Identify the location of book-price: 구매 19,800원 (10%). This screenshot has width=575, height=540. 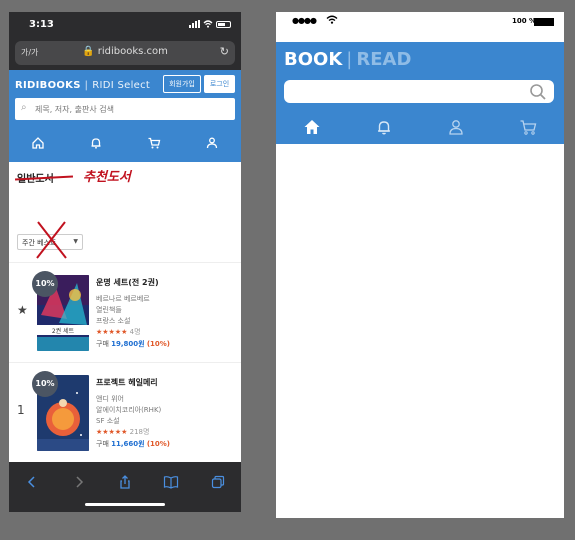
(166, 344).